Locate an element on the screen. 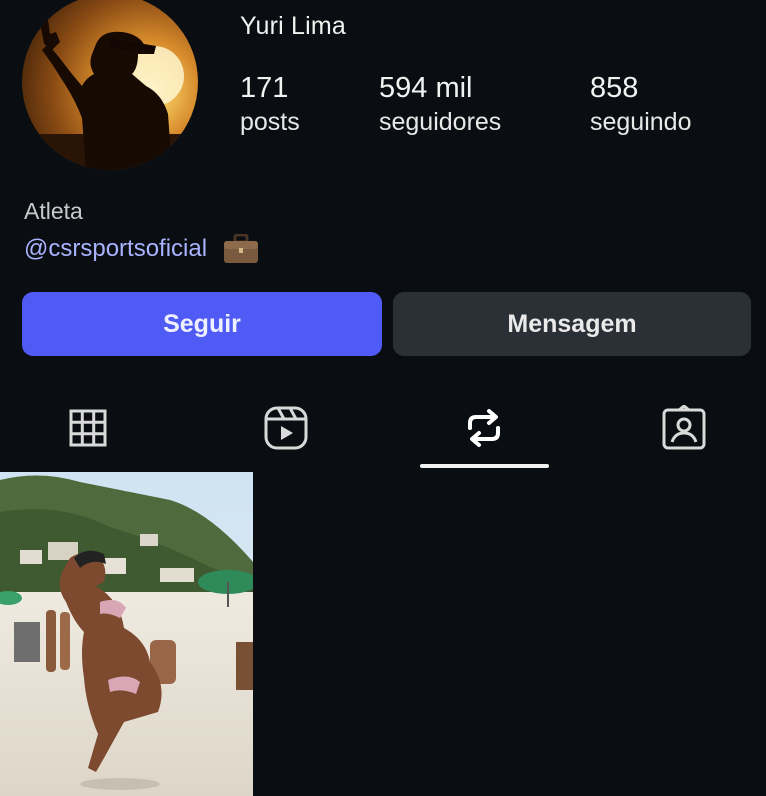 The height and width of the screenshot is (796, 766). stat-following: 858 seguindo is located at coordinates (640, 104).